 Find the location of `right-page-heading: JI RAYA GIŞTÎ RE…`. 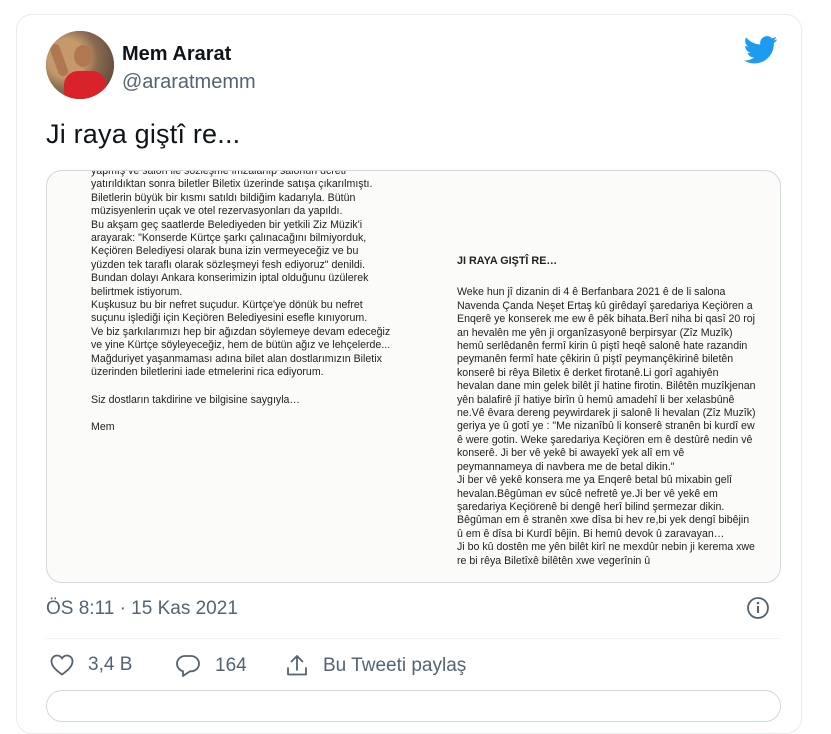

right-page-heading: JI RAYA GIŞTÎ RE… is located at coordinates (507, 261).